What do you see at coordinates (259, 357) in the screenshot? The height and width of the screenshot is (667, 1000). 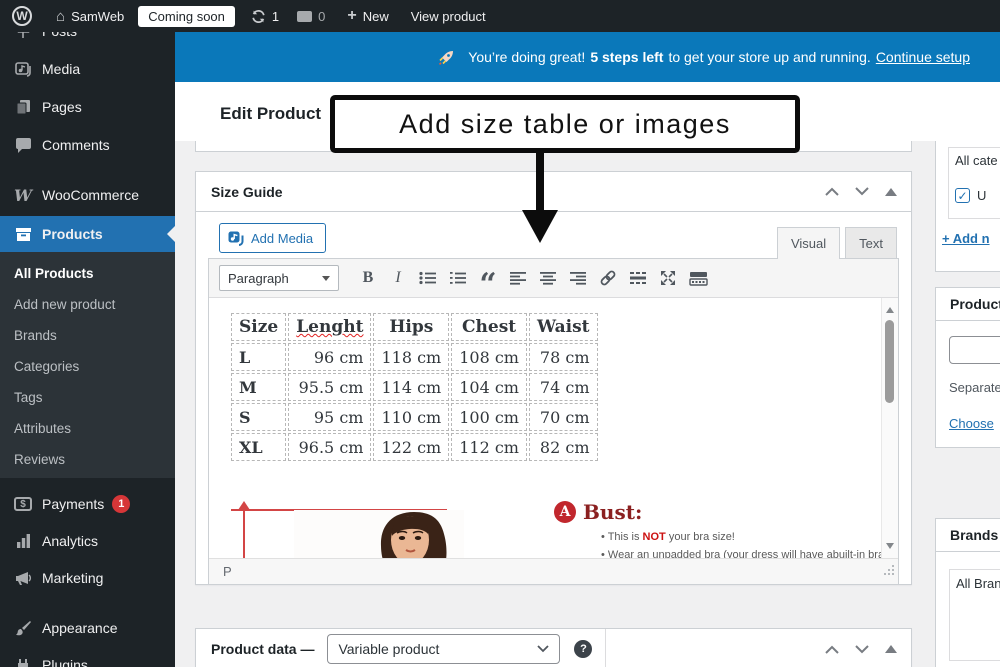 I see `cell-size: L` at bounding box center [259, 357].